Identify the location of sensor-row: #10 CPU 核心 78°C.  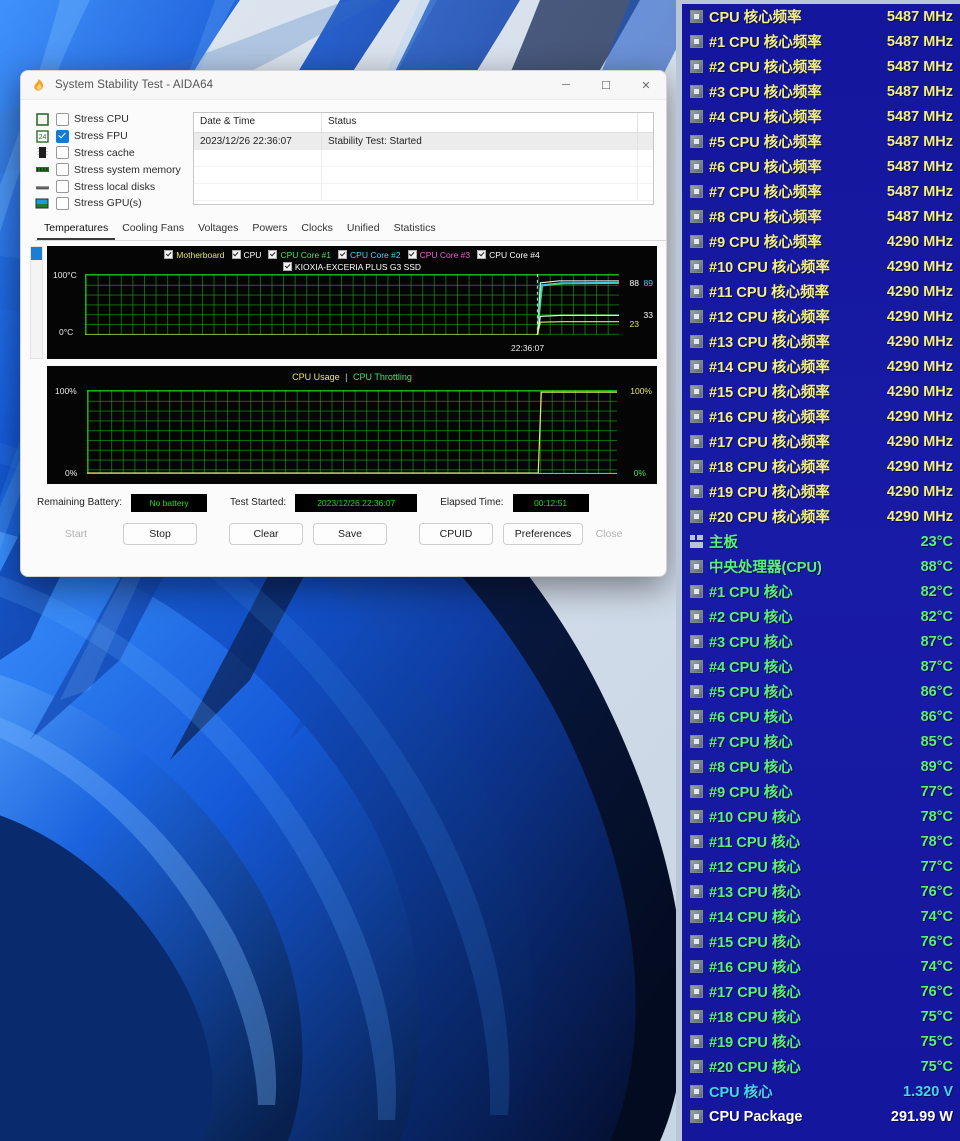
(821, 816).